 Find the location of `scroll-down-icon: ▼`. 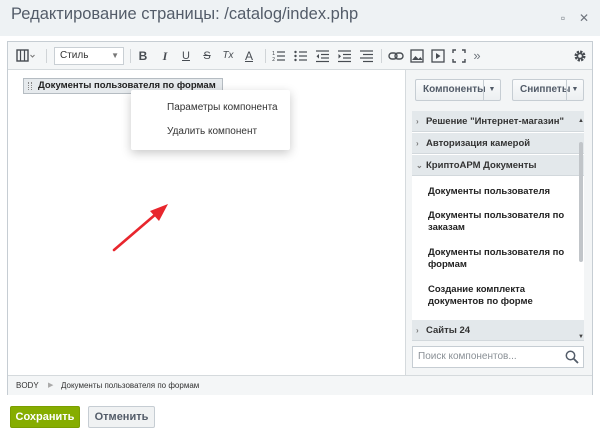

scroll-down-icon: ▼ is located at coordinates (581, 337).